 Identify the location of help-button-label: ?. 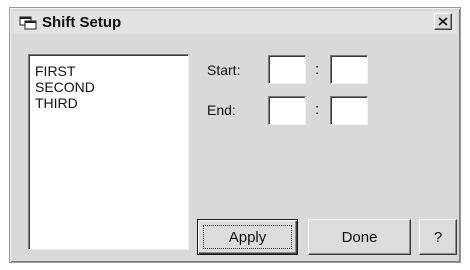
(438, 237).